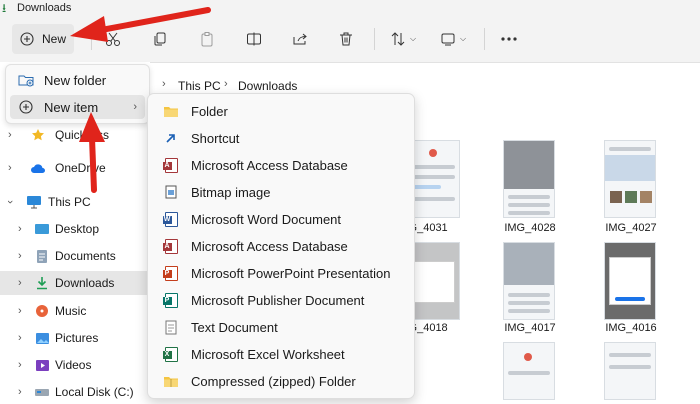  What do you see at coordinates (530, 228) in the screenshot?
I see `file-name: IMG_4028` at bounding box center [530, 228].